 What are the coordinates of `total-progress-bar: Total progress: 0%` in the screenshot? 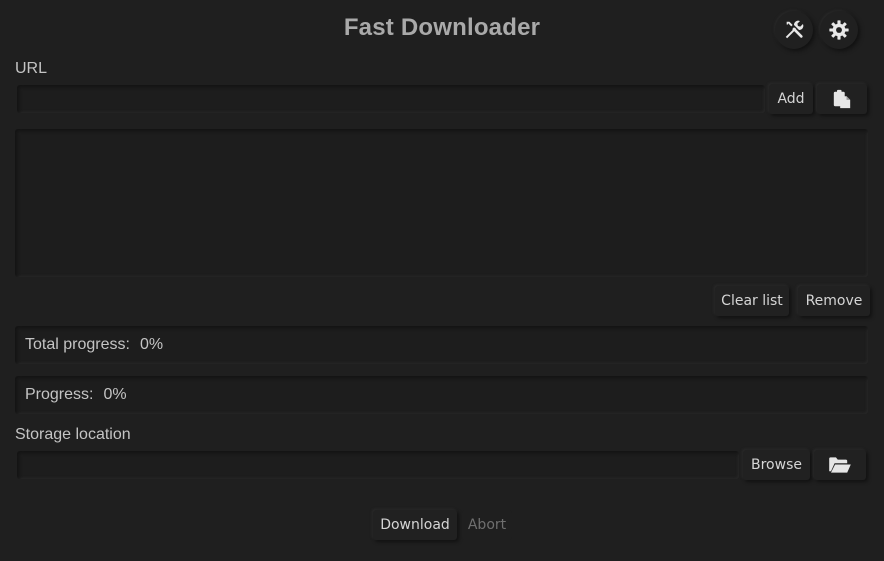 It's located at (441, 345).